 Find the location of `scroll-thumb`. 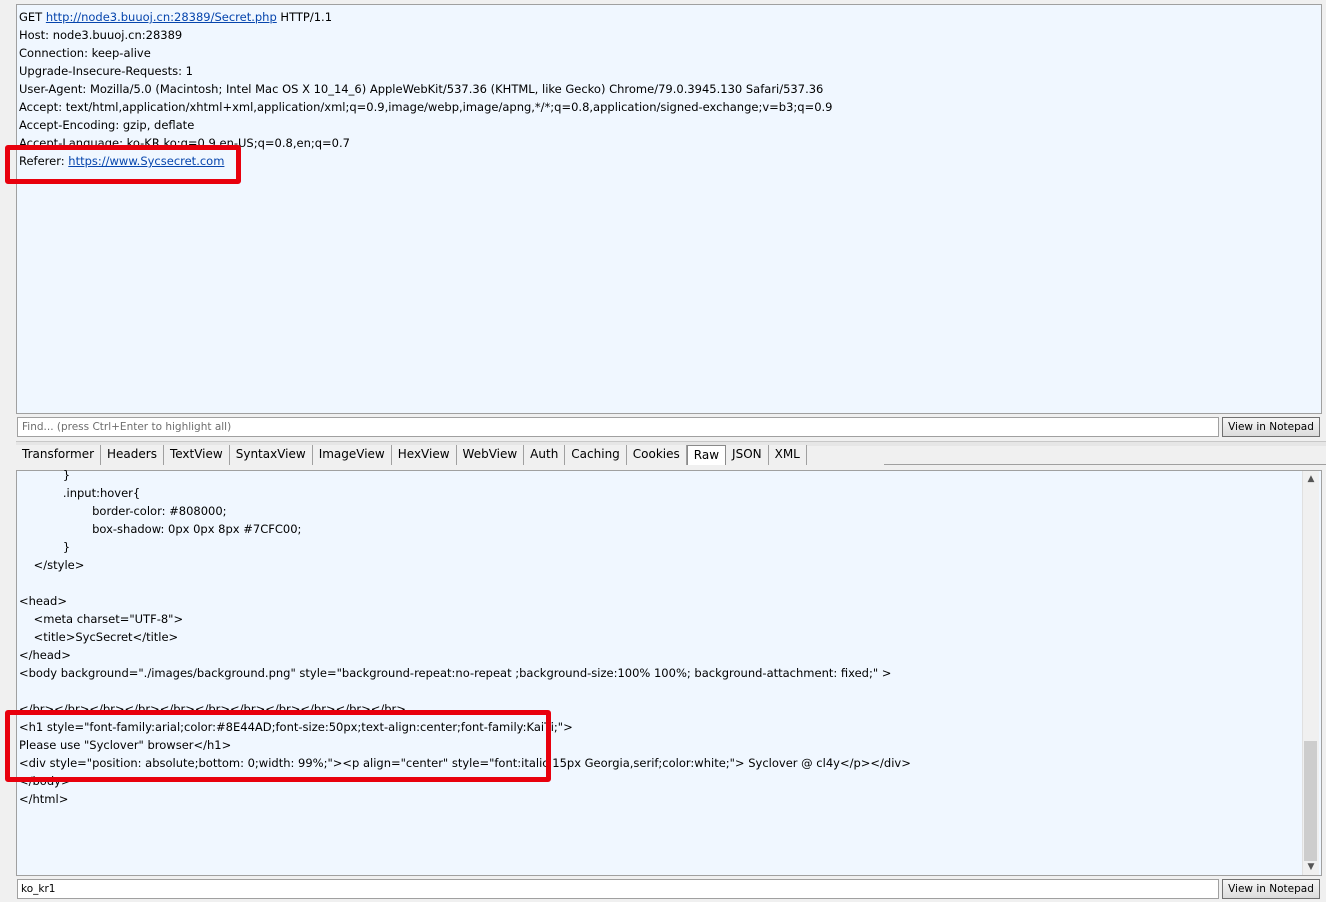

scroll-thumb is located at coordinates (1310, 801).